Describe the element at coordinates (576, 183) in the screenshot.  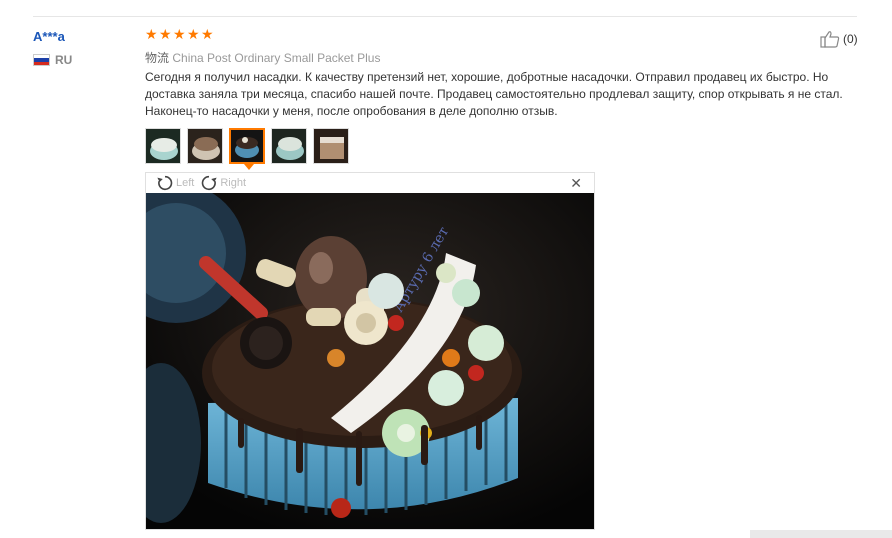
I see `close-icon: ✕` at that location.